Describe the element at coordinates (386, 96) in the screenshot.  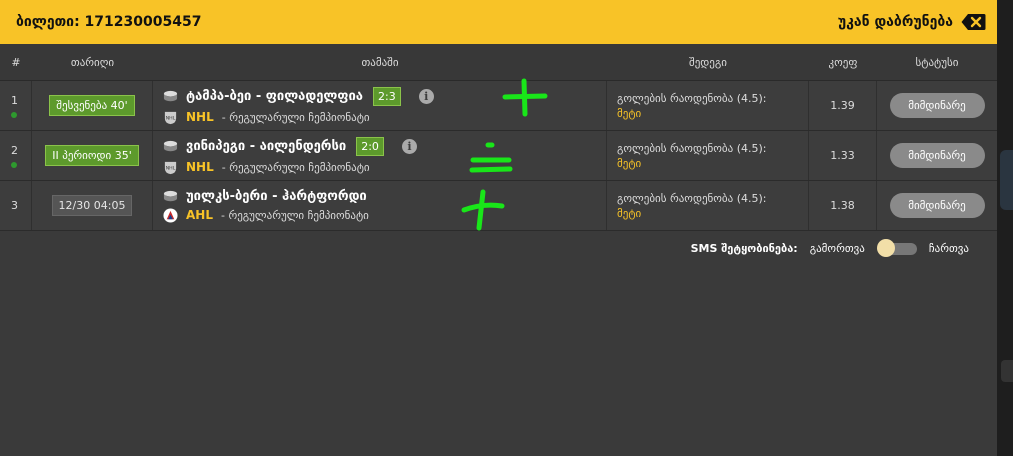
I see `live-score: 2:3` at that location.